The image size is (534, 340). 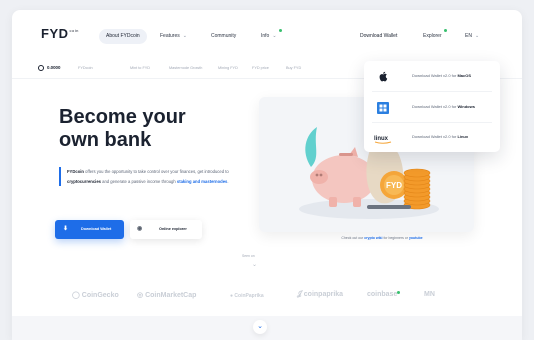 What do you see at coordinates (96, 229) in the screenshot?
I see `button-label: Download Wallet` at bounding box center [96, 229].